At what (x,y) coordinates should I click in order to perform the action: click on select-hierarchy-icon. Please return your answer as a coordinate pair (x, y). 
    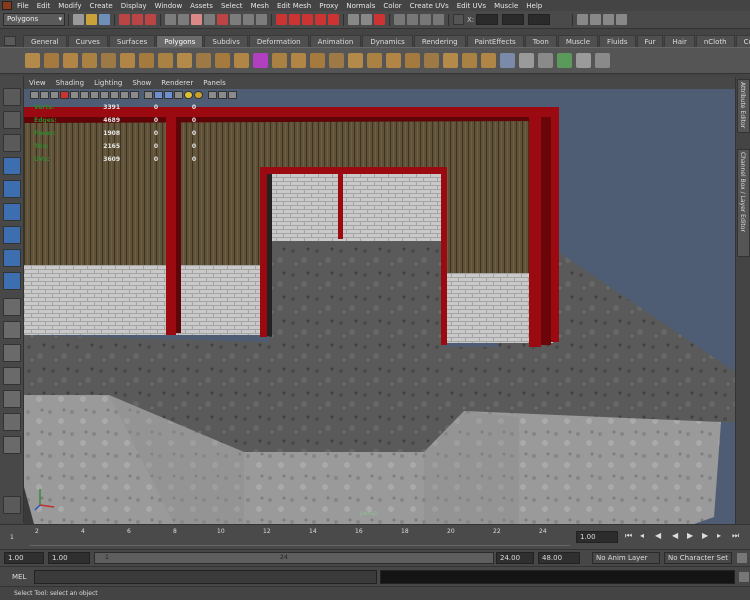
    Looking at the image, I should click on (124, 19).